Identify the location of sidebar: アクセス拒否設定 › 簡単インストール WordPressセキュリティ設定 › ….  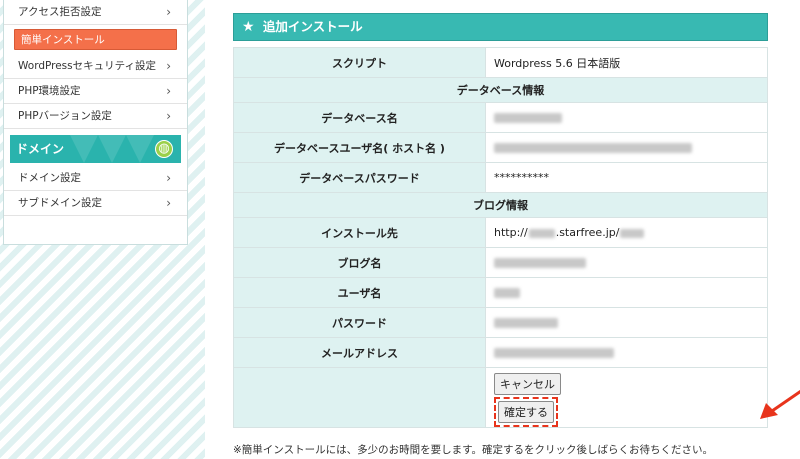
(95, 122).